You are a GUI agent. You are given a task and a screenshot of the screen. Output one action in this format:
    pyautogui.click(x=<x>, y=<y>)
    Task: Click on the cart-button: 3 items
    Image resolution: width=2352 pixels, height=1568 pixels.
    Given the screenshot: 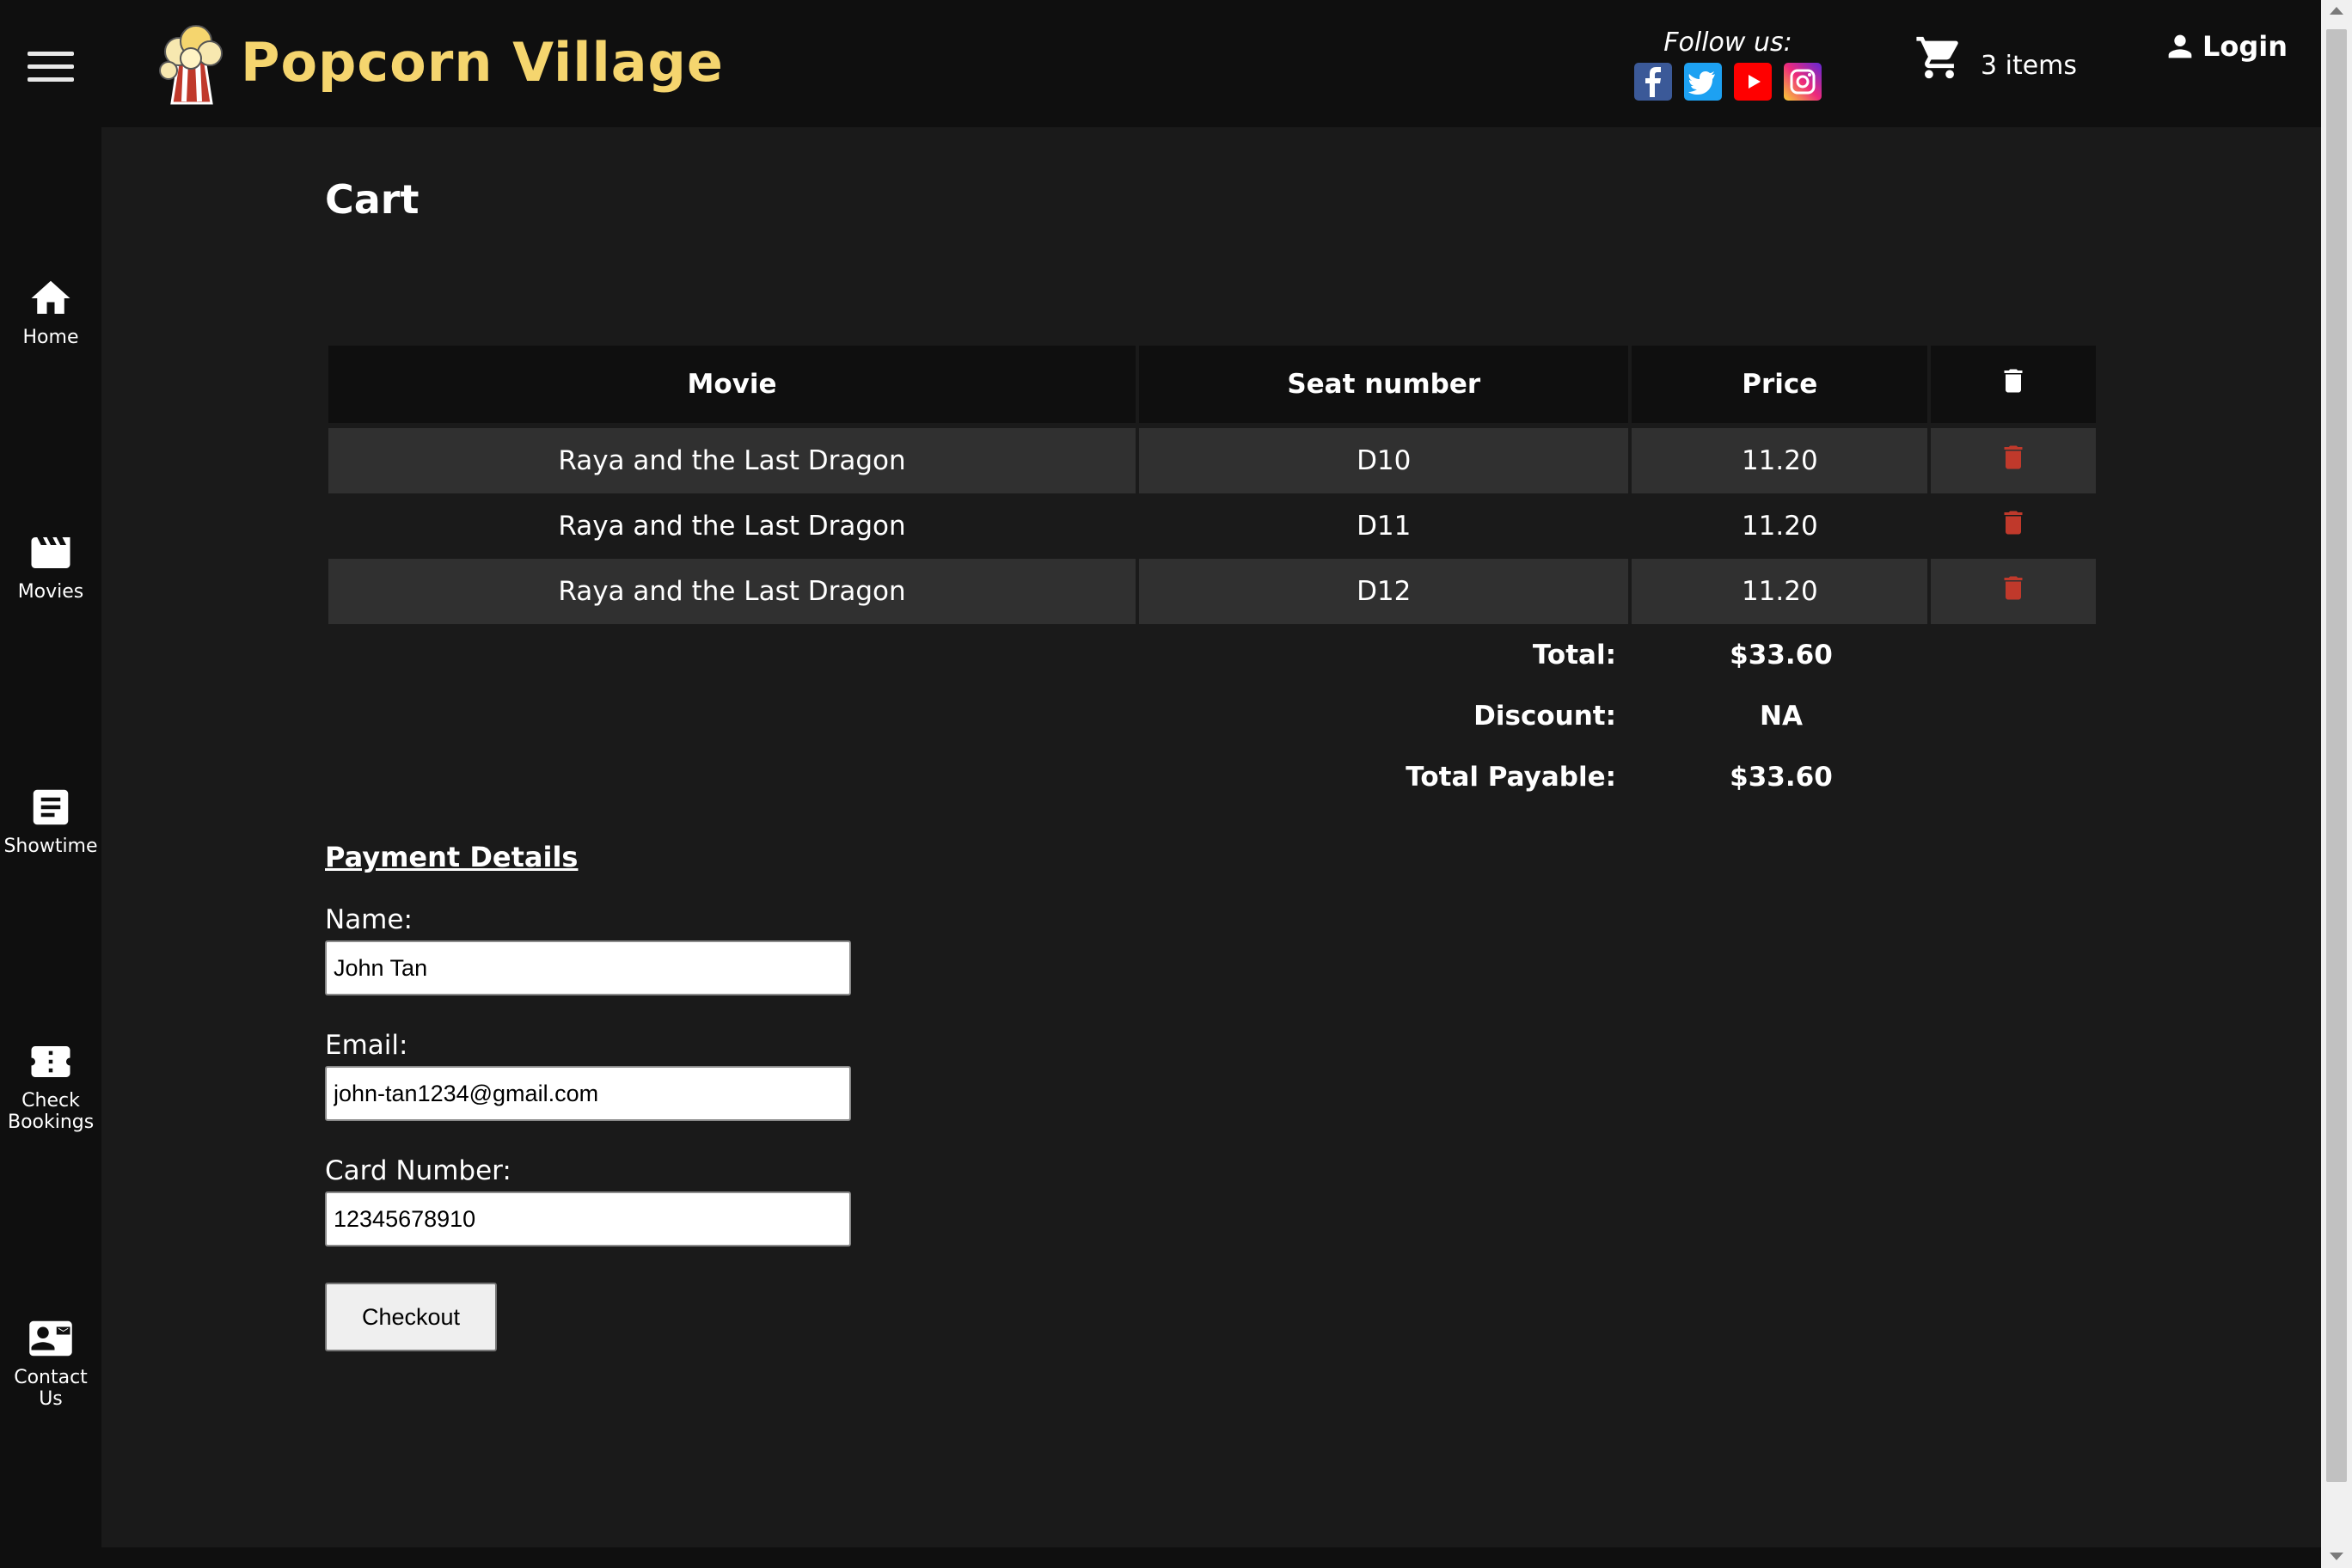 What is the action you would take?
    pyautogui.click(x=1995, y=58)
    